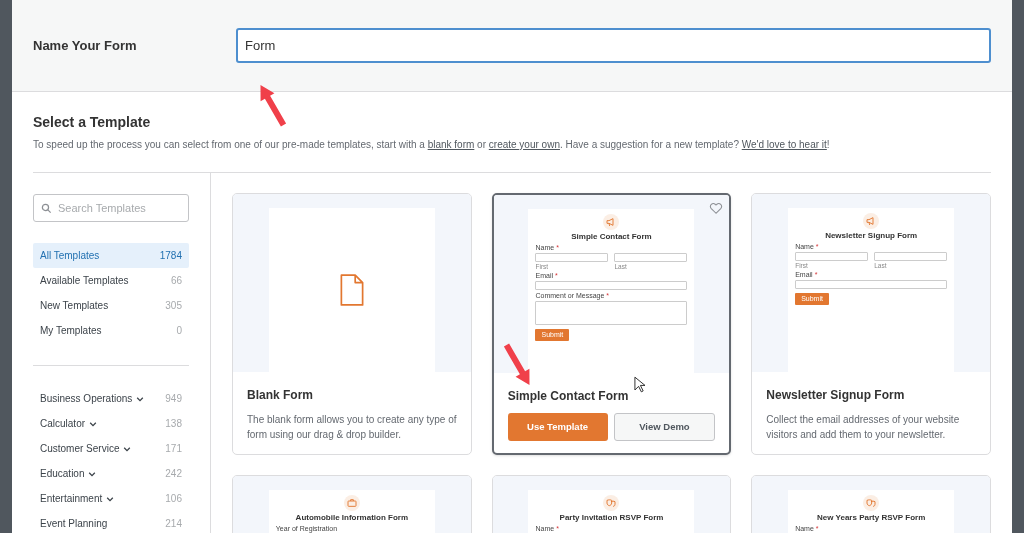 This screenshot has width=1024, height=533. I want to click on category-item: Event Planning 214, so click(111, 522).